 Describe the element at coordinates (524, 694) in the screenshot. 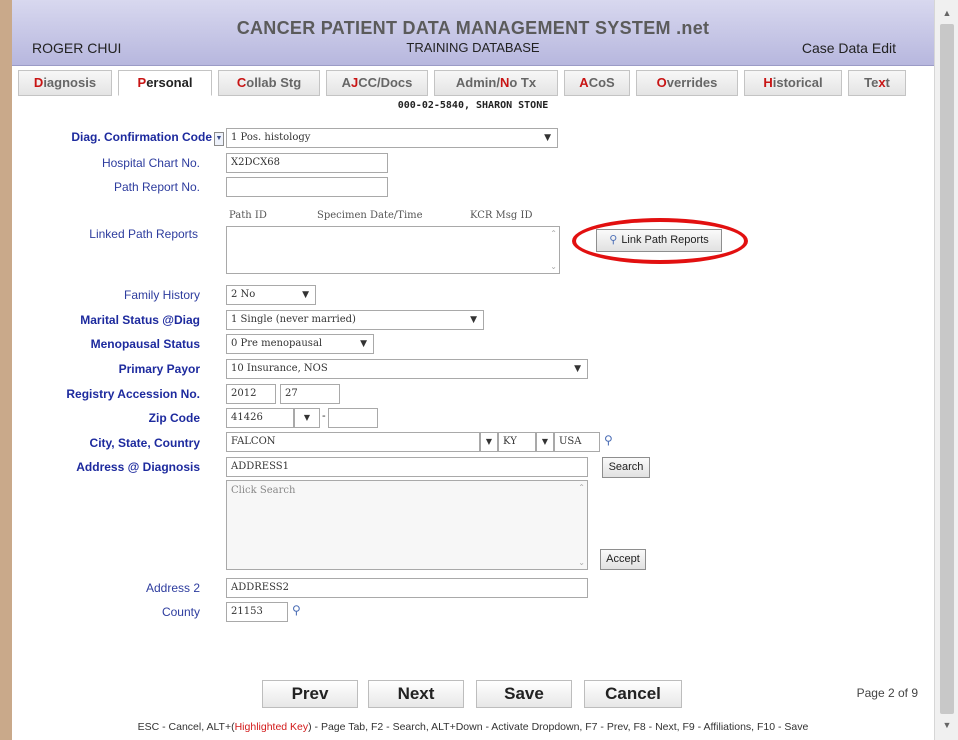

I see `save-button: Save` at that location.